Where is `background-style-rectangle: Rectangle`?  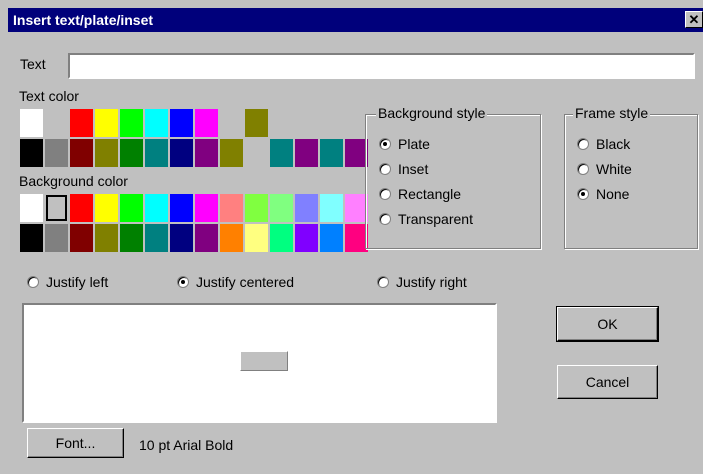
background-style-rectangle: Rectangle is located at coordinates (420, 194).